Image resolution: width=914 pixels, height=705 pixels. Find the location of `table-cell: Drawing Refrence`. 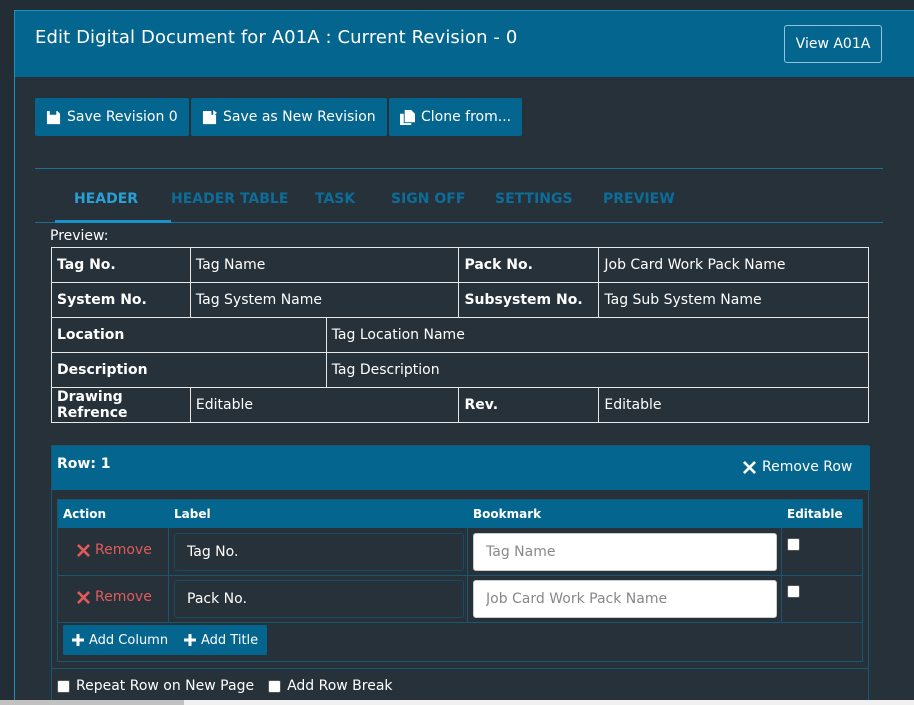

table-cell: Drawing Refrence is located at coordinates (121, 405).